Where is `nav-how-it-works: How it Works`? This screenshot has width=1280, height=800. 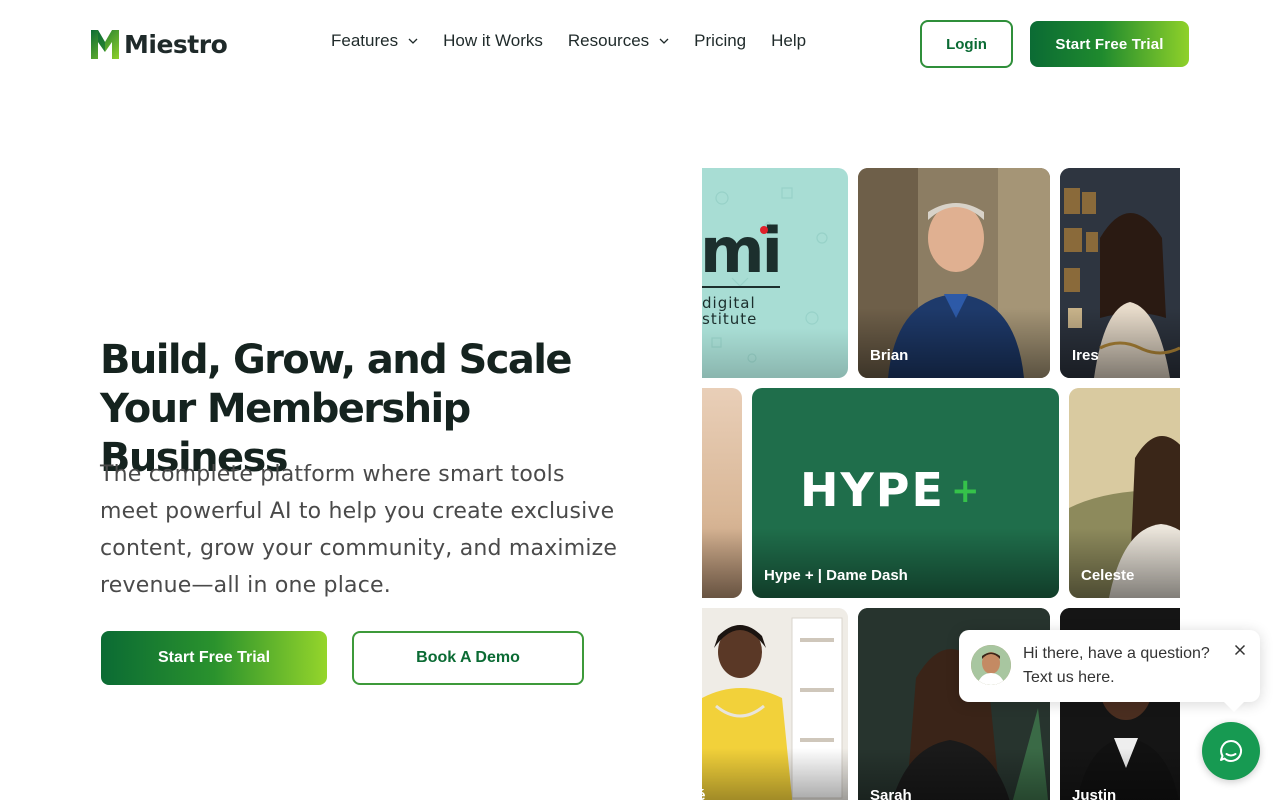
nav-how-it-works: How it Works is located at coordinates (493, 41).